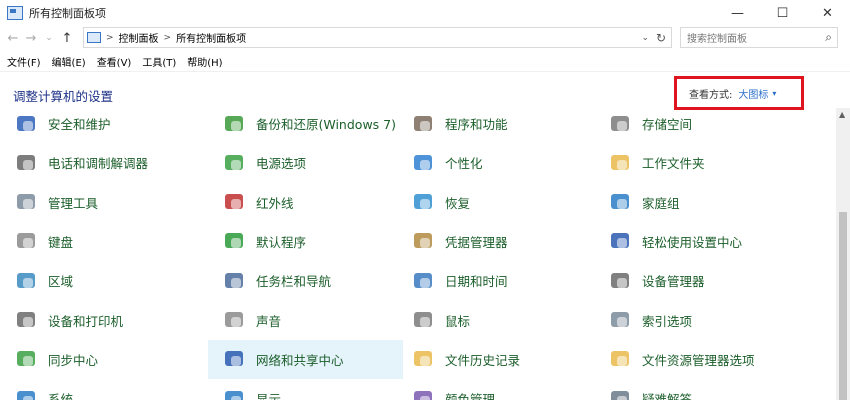 This screenshot has width=850, height=400. What do you see at coordinates (67, 13) in the screenshot?
I see `window-title: 所有控制面板项` at bounding box center [67, 13].